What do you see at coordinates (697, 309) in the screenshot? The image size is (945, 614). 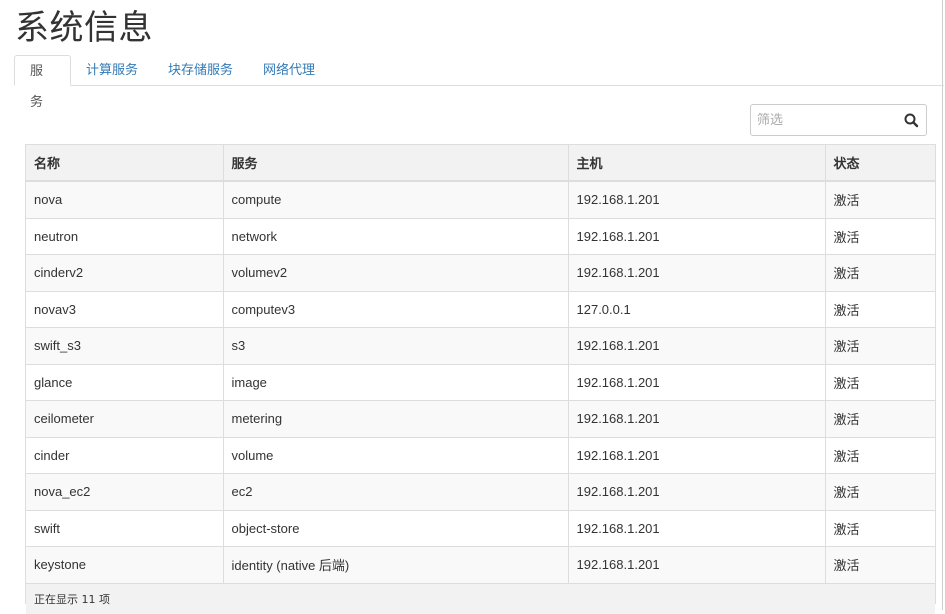 I see `cell-host: 127.0.0.1` at bounding box center [697, 309].